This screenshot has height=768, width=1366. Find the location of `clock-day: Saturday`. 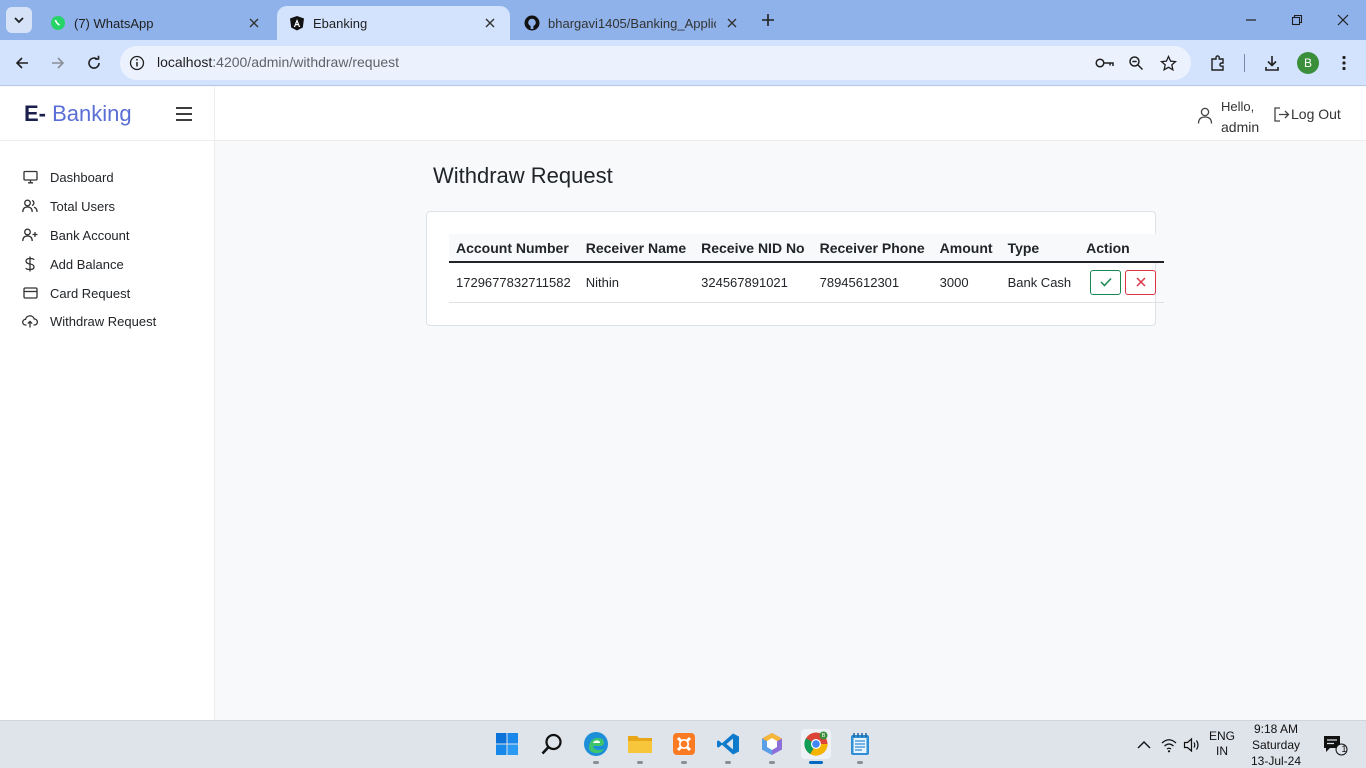

clock-day: Saturday is located at coordinates (1276, 745).